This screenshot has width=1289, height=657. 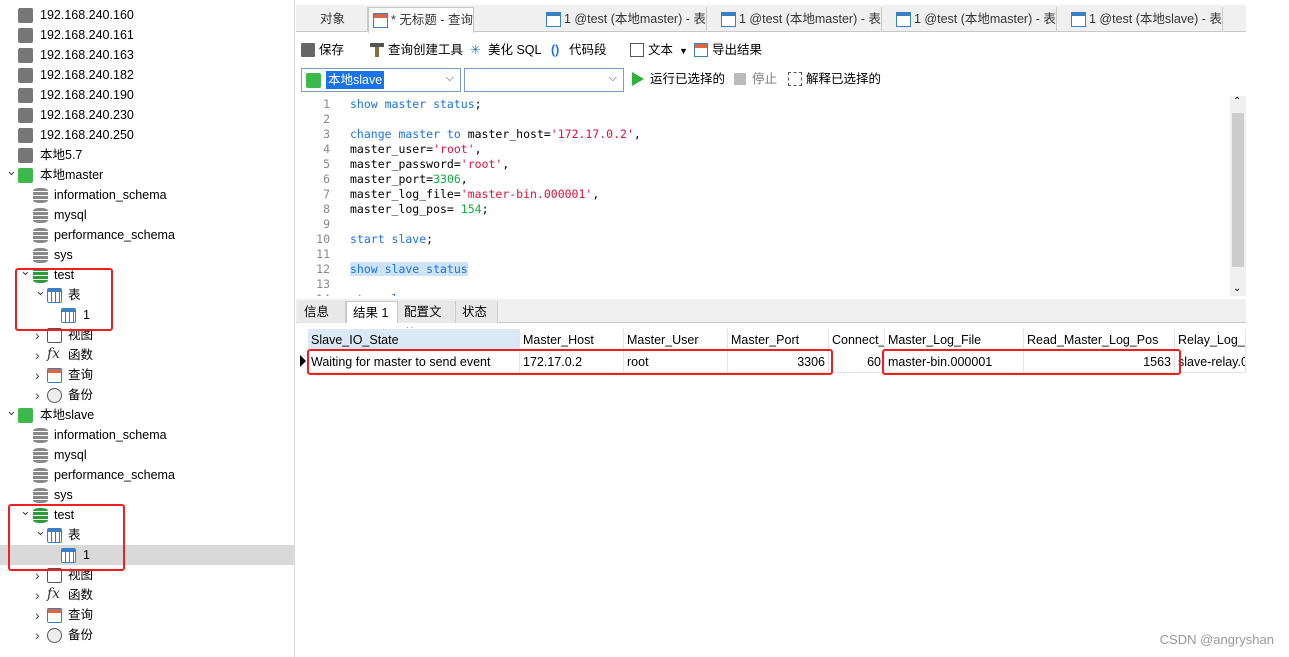 I want to click on tree-item: 本地5.7, so click(x=147, y=155).